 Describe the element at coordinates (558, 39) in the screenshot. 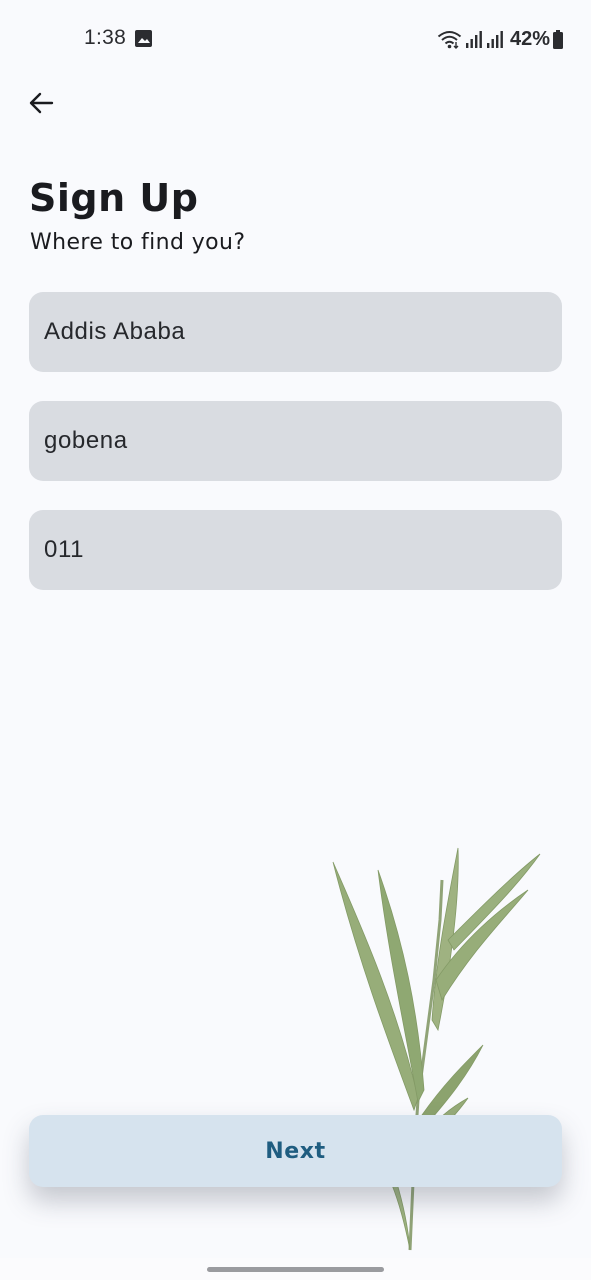

I see `battery-icon` at that location.